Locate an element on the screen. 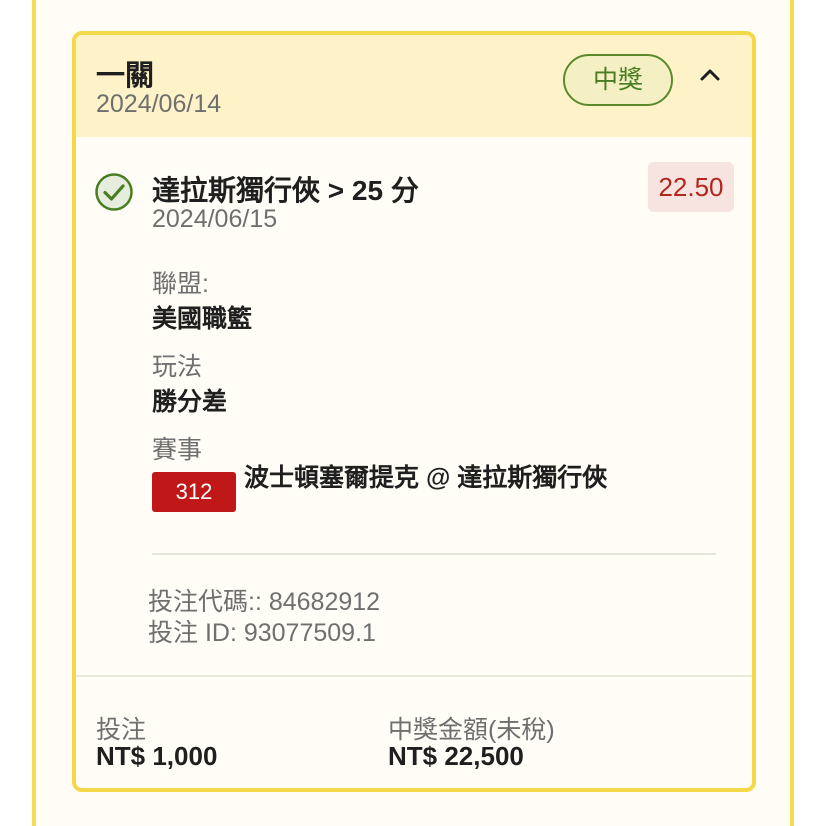 This screenshot has height=826, width=828. stake-value: NT$ 1,000 is located at coordinates (157, 756).